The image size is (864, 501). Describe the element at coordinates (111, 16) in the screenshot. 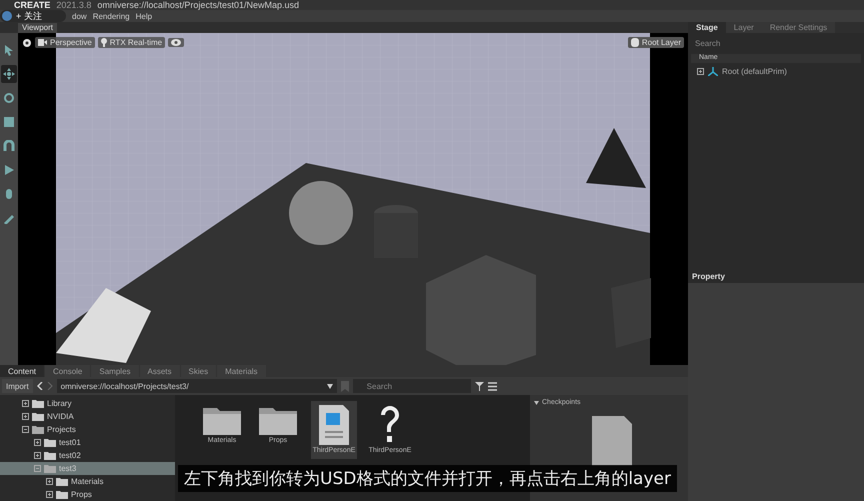

I see `menu-item: Rendering` at that location.